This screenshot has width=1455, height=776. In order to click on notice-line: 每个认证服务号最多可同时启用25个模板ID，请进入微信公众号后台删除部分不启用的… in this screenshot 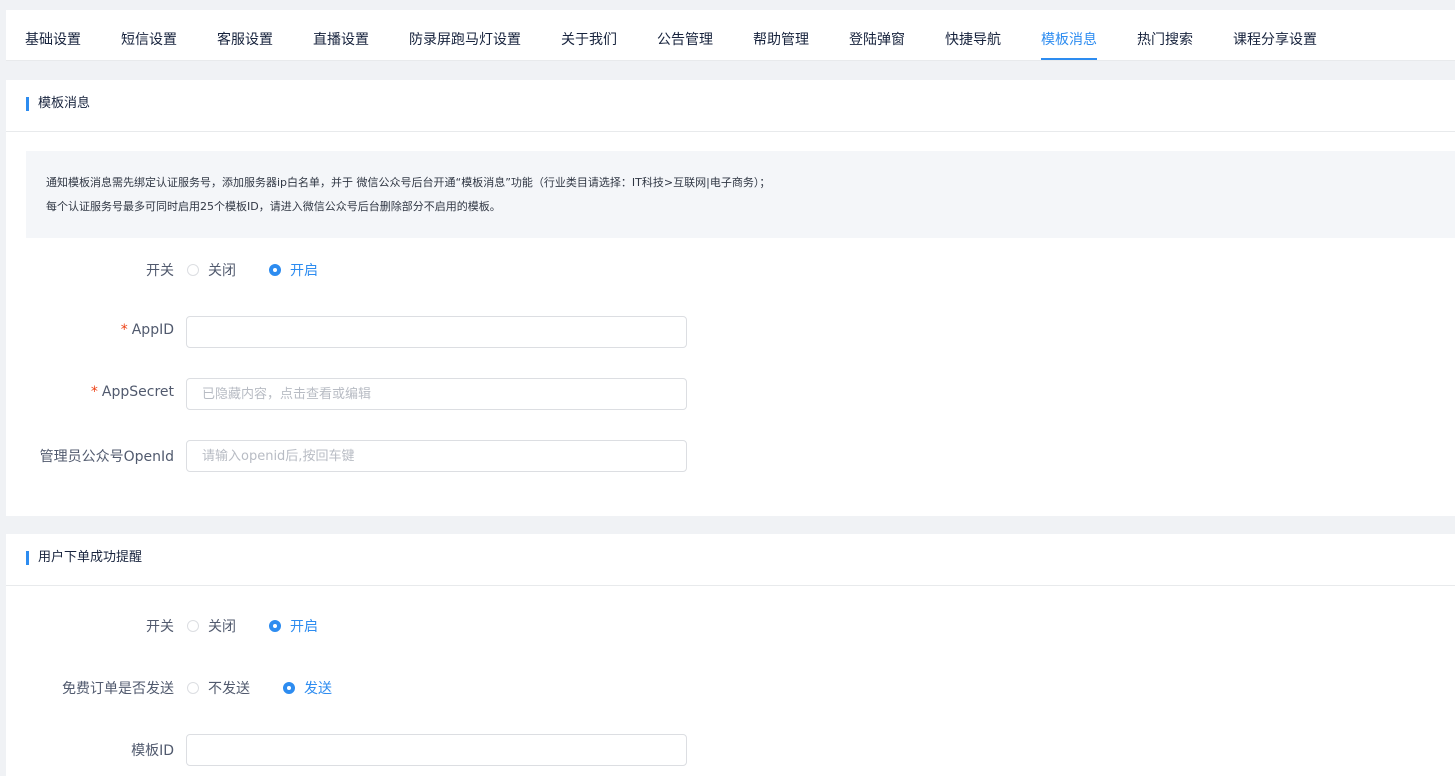, I will do `click(273, 206)`.